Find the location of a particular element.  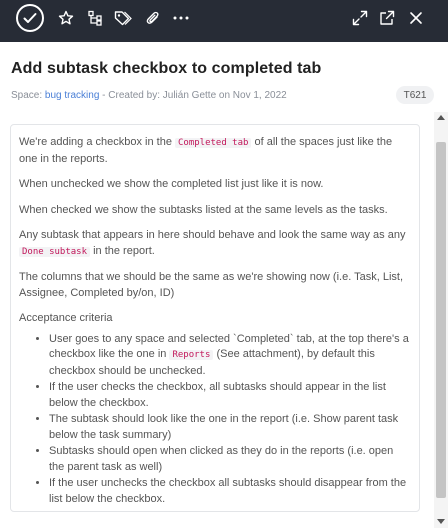

scroll-up-icon is located at coordinates (441, 117).